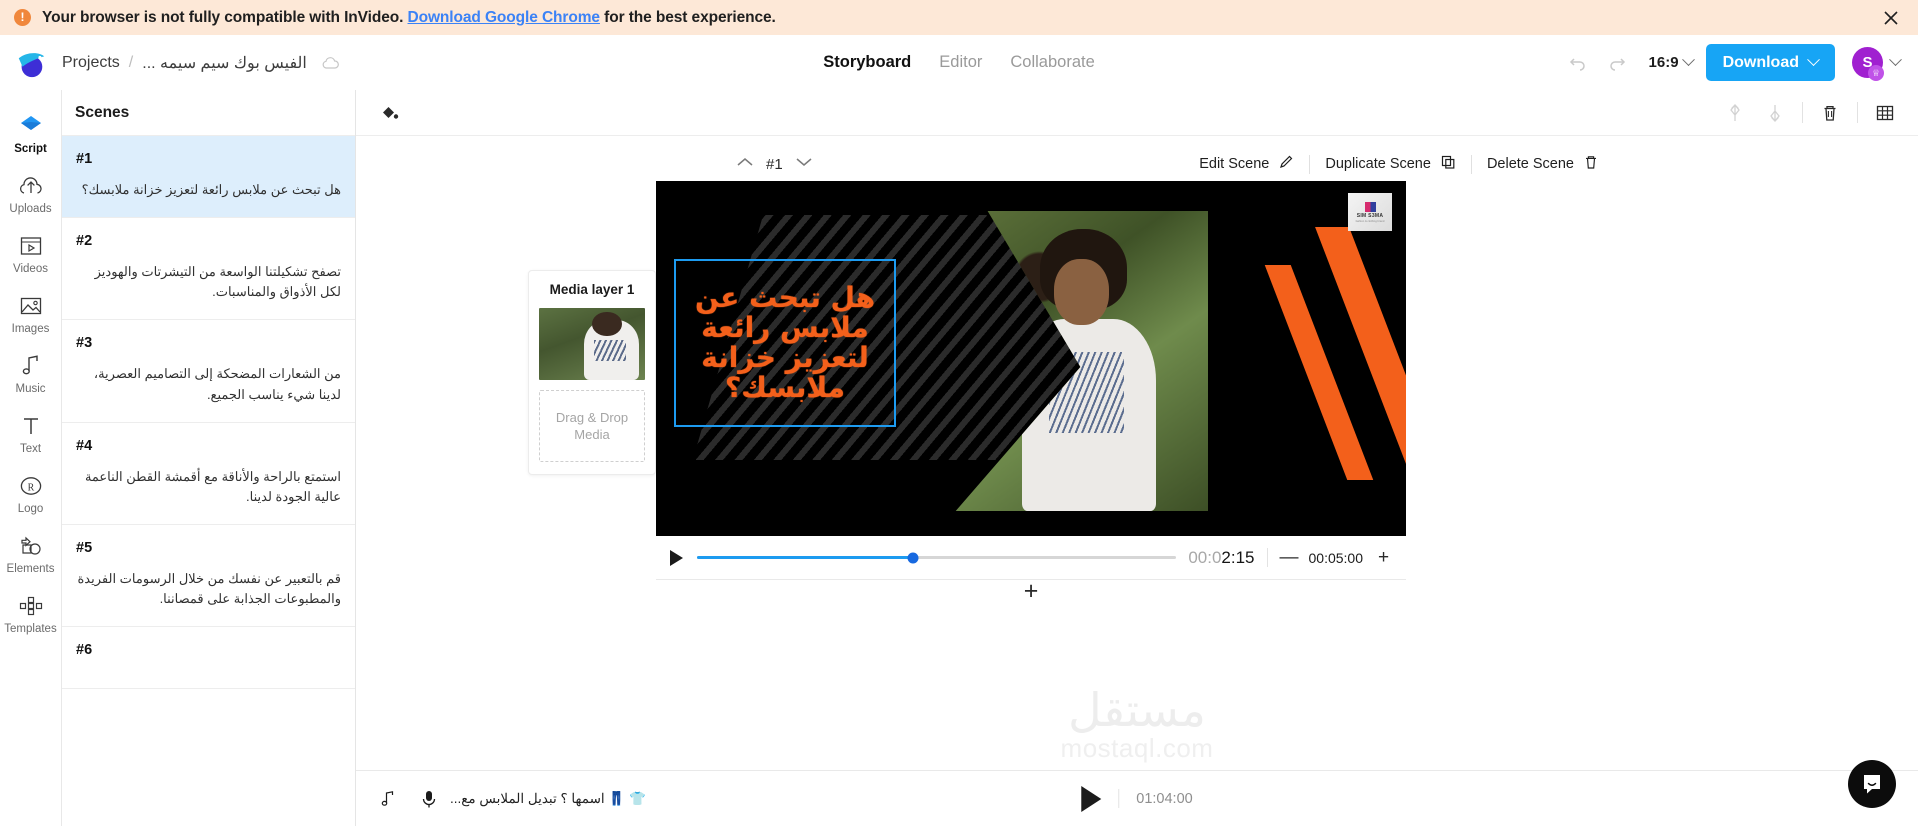  Describe the element at coordinates (592, 434) in the screenshot. I see `dropzone-line2: Media` at that location.